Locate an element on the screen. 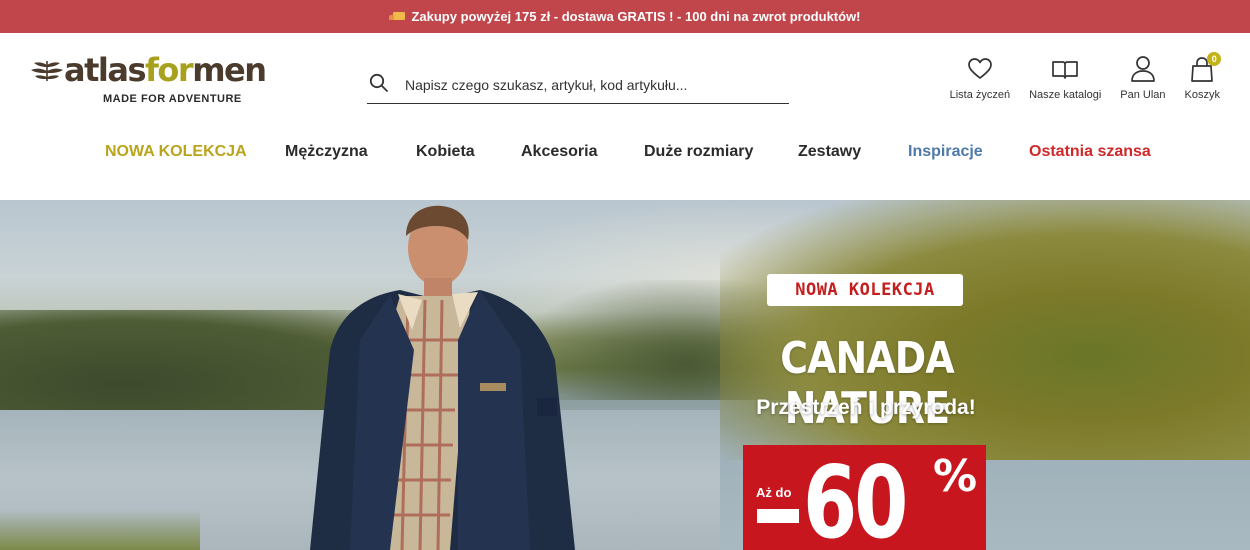 The width and height of the screenshot is (1250, 550). nav-item-last-chance: Ostatnia szansa is located at coordinates (1090, 152).